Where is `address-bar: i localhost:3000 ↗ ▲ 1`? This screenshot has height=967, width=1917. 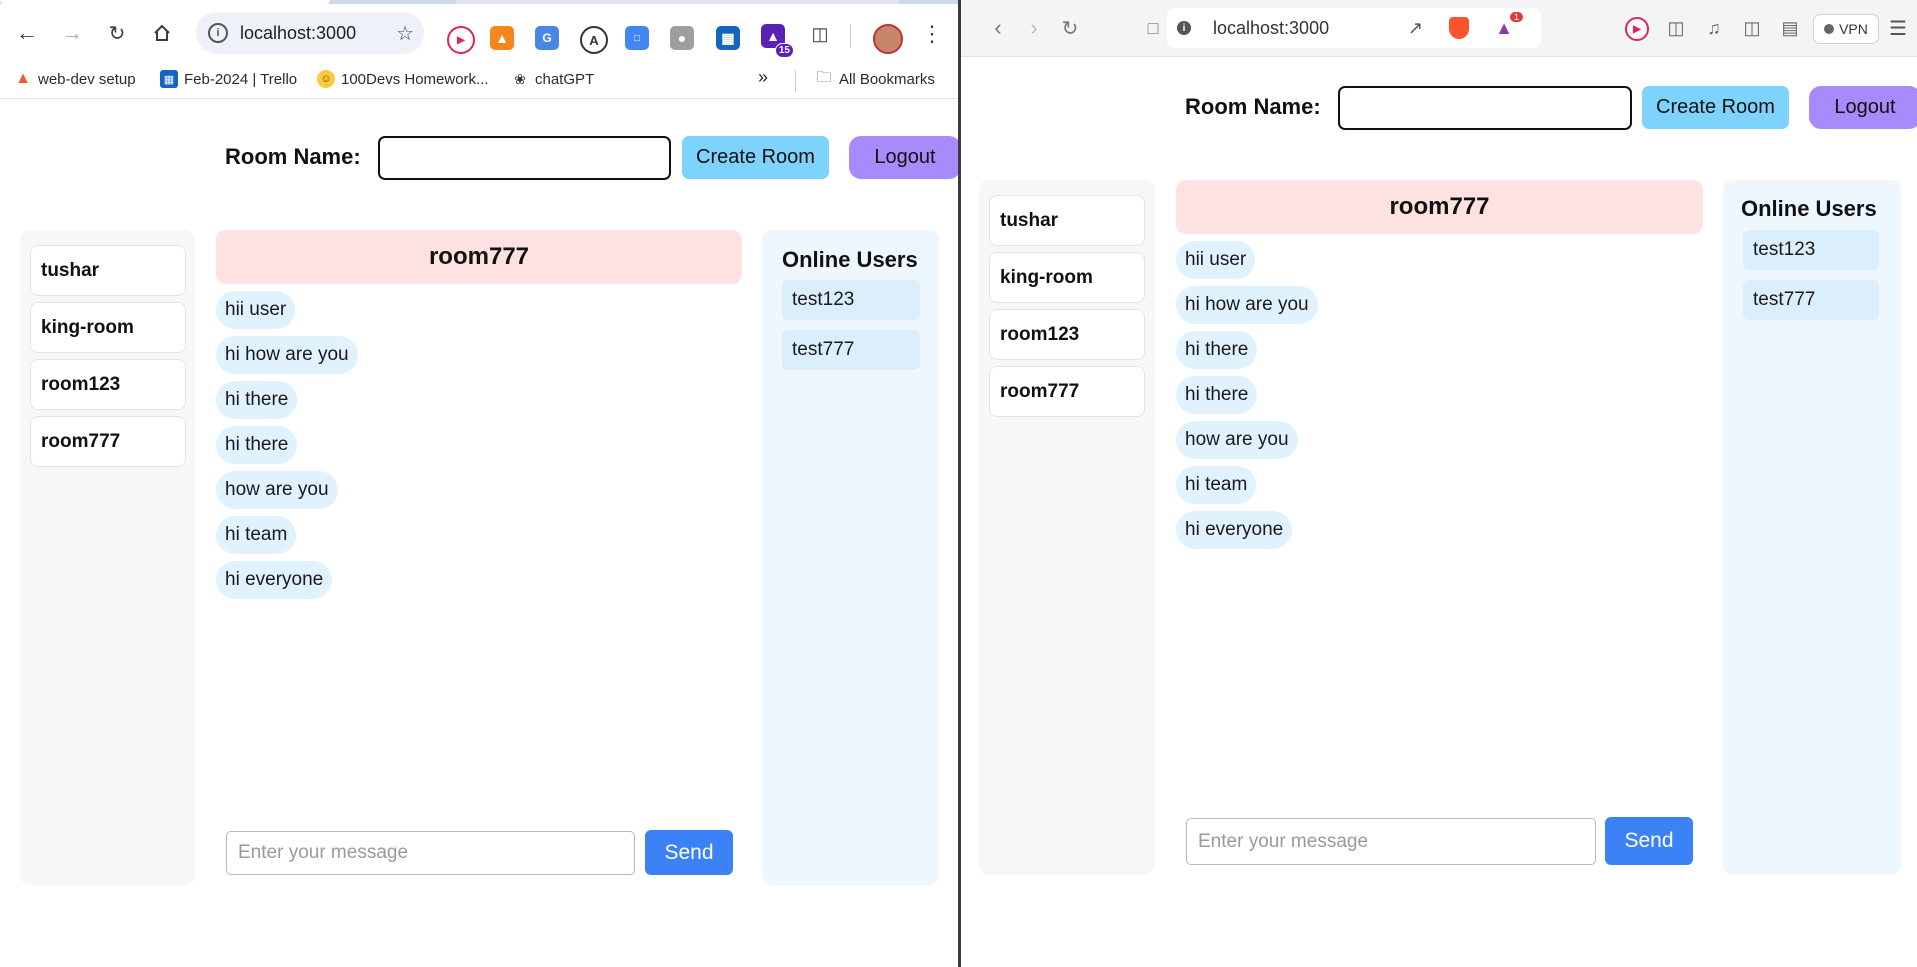
address-bar: i localhost:3000 ↗ ▲ 1 is located at coordinates (1354, 28).